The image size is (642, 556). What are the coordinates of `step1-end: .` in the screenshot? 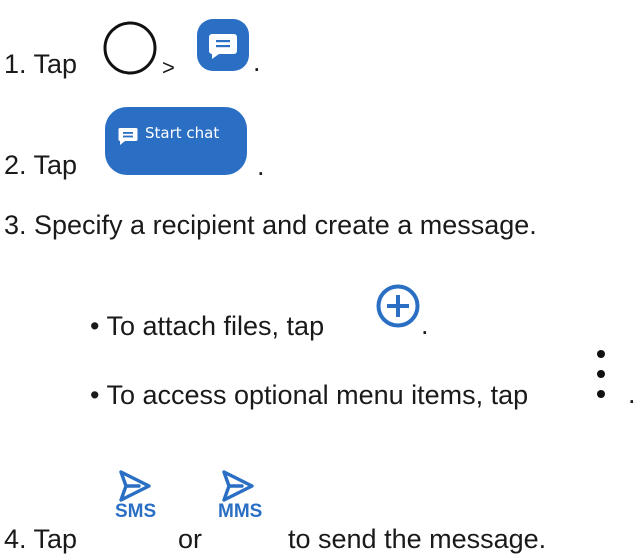 It's located at (257, 62).